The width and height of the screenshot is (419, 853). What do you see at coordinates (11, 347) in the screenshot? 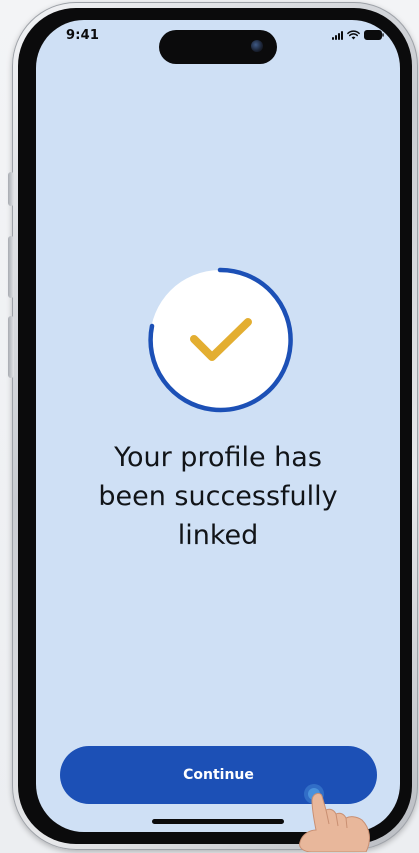
I see `volume-down-button` at bounding box center [11, 347].